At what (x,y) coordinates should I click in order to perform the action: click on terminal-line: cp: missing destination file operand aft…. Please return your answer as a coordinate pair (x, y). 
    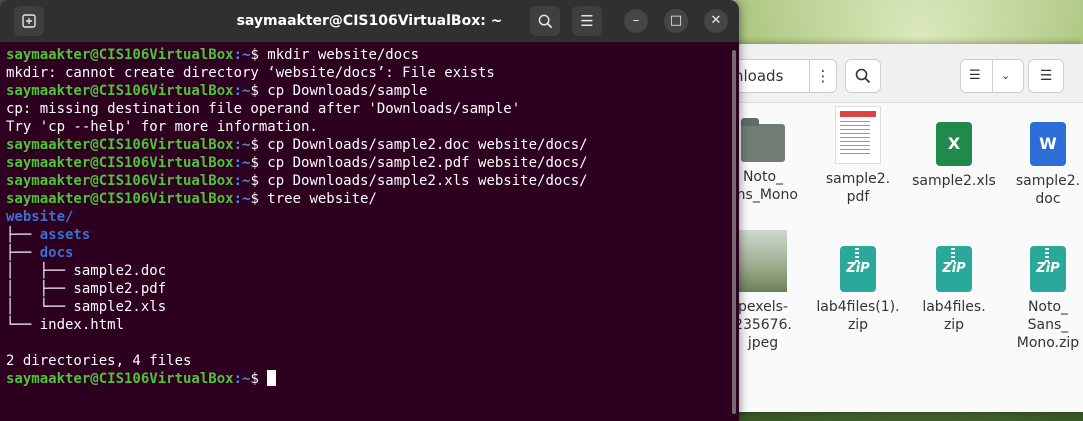
    Looking at the image, I should click on (365, 109).